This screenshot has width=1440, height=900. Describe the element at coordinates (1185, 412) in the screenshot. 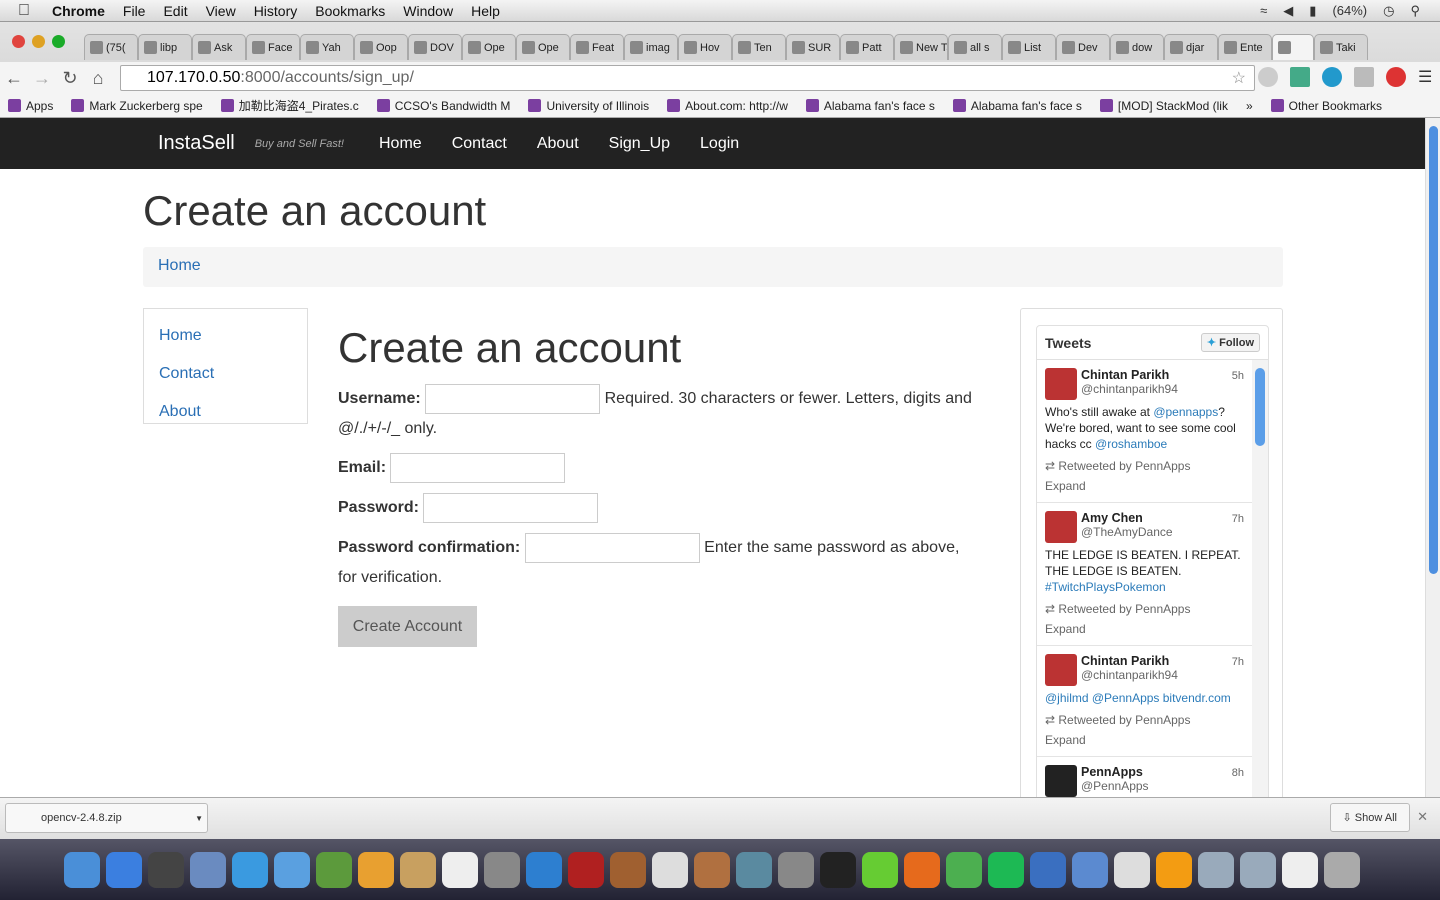

I see `tweet-link: @pennapps` at that location.